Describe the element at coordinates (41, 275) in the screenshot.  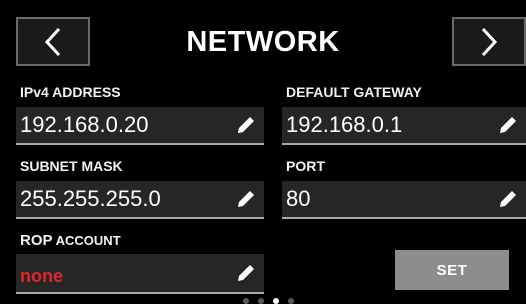
I see `rop-account-value: none` at that location.